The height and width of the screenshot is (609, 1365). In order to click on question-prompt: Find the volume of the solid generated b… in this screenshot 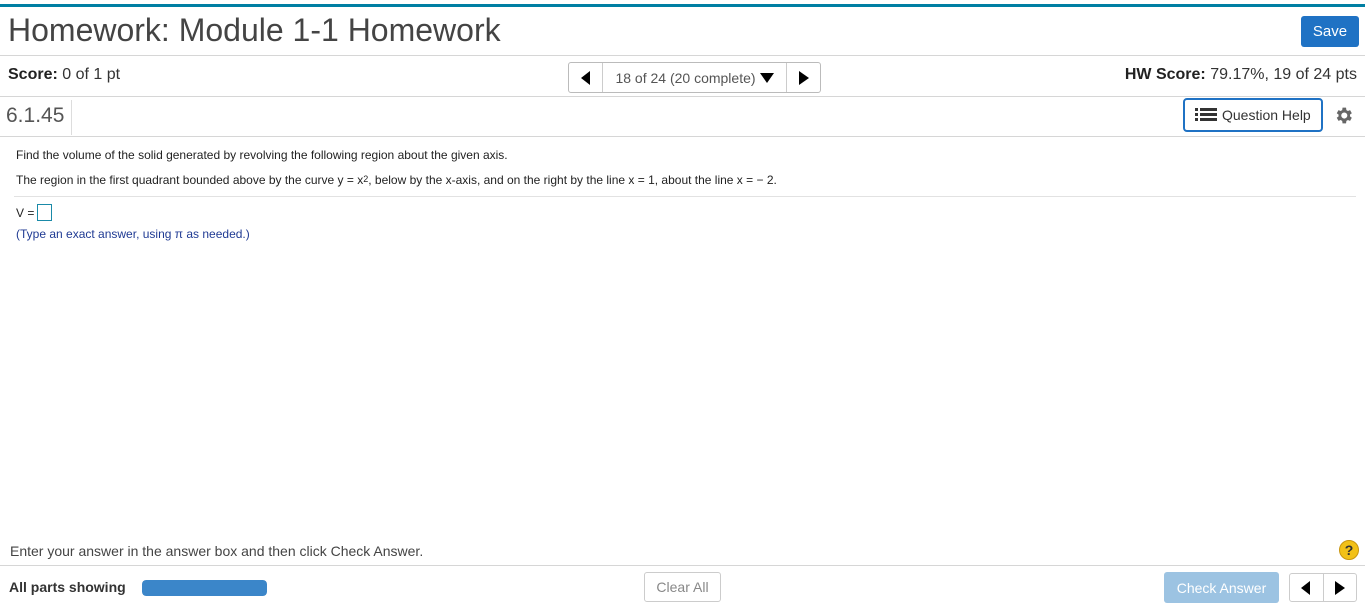, I will do `click(262, 155)`.